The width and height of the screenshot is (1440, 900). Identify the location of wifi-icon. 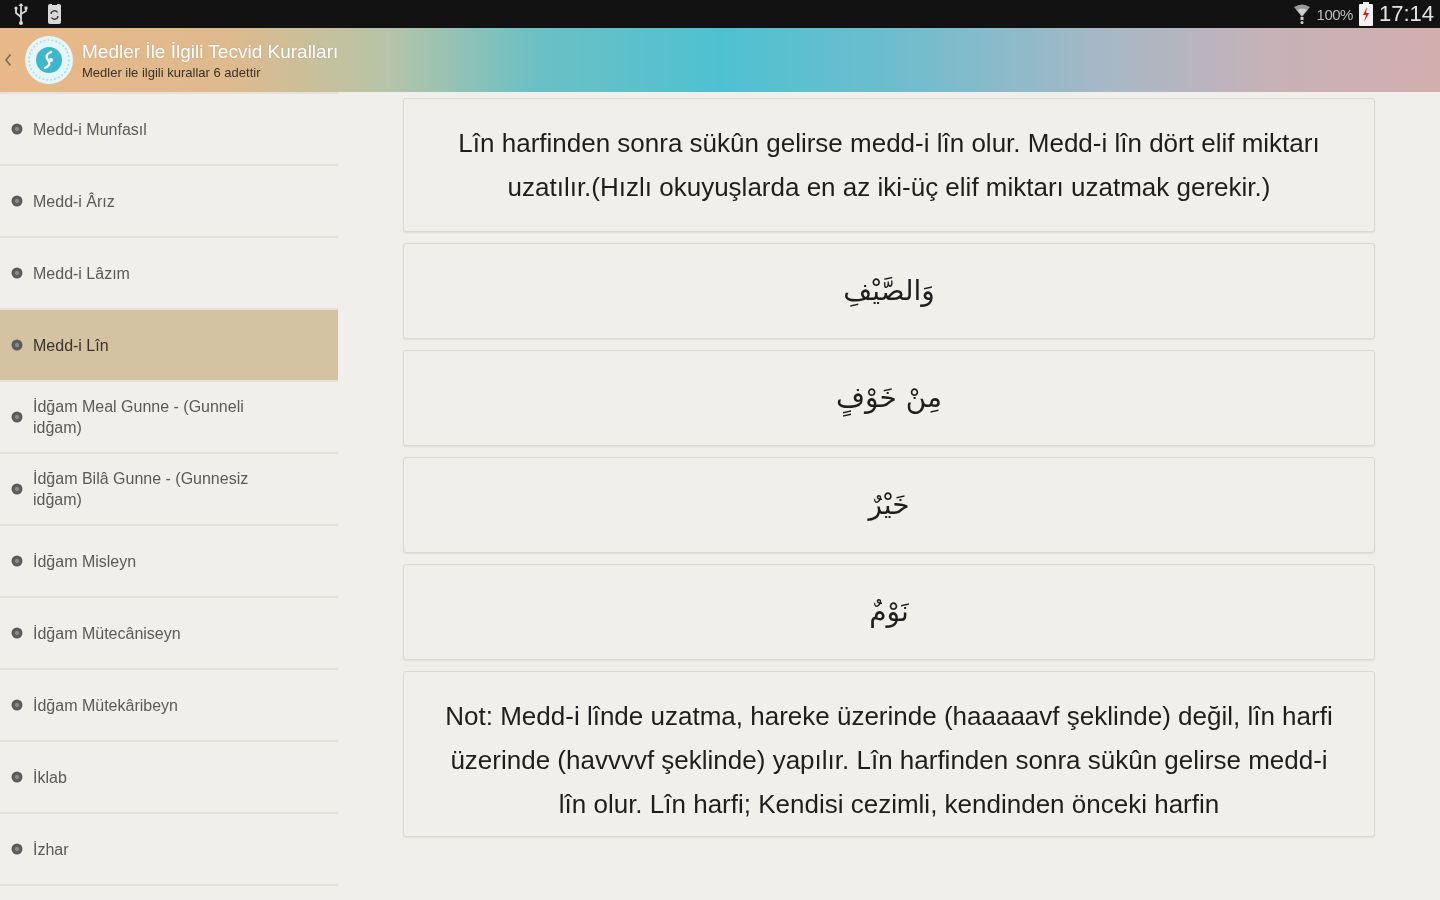
(1301, 14).